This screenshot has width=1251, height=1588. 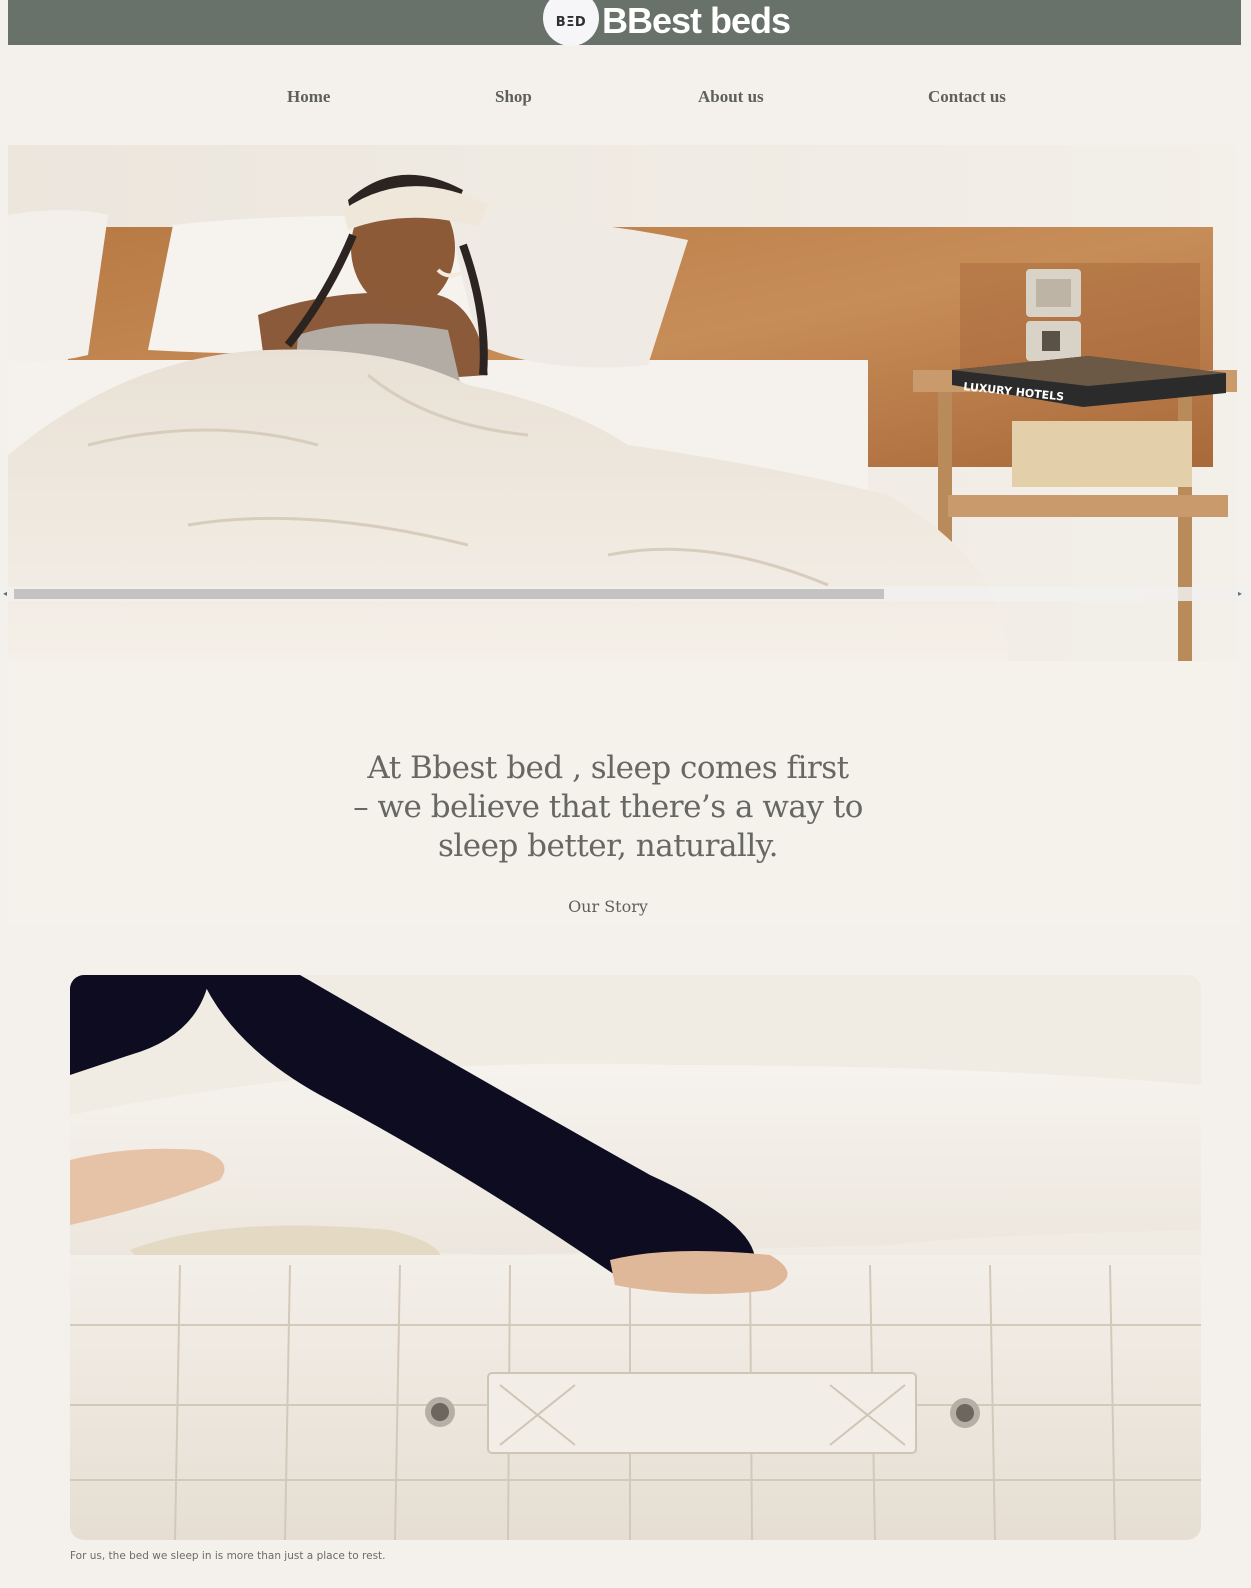 What do you see at coordinates (608, 906) in the screenshot?
I see `our-story-link: Our Story` at bounding box center [608, 906].